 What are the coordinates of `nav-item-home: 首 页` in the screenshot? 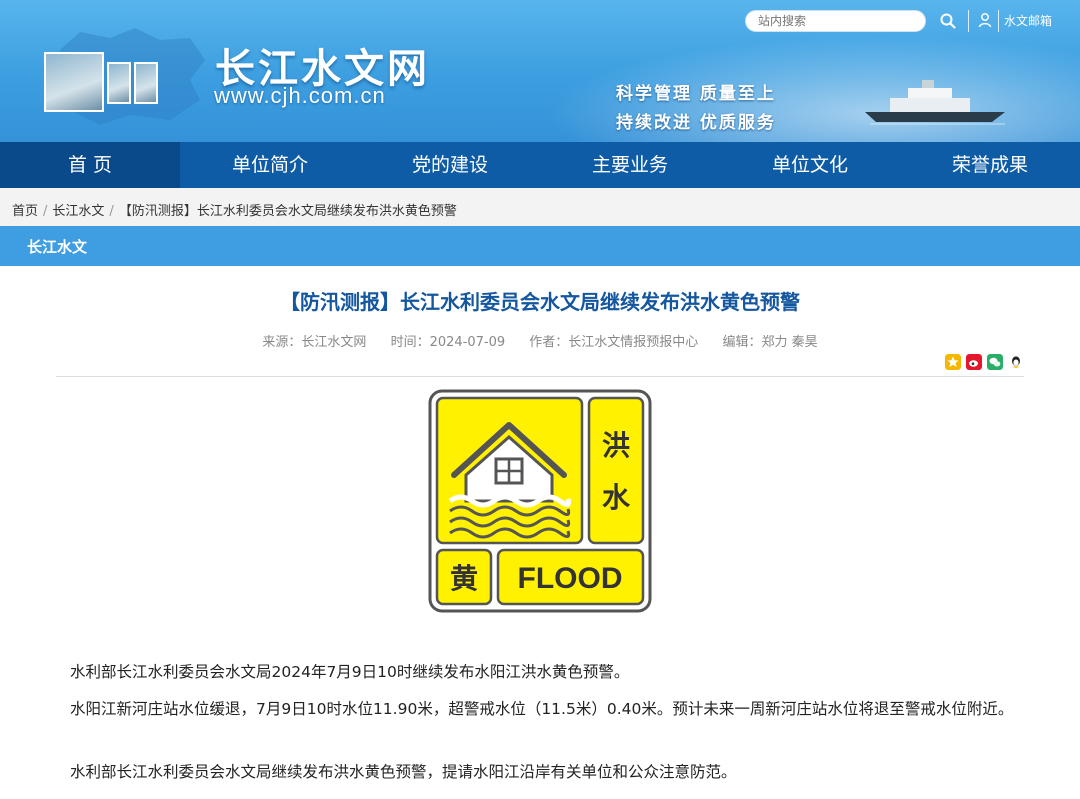 It's located at (90, 165).